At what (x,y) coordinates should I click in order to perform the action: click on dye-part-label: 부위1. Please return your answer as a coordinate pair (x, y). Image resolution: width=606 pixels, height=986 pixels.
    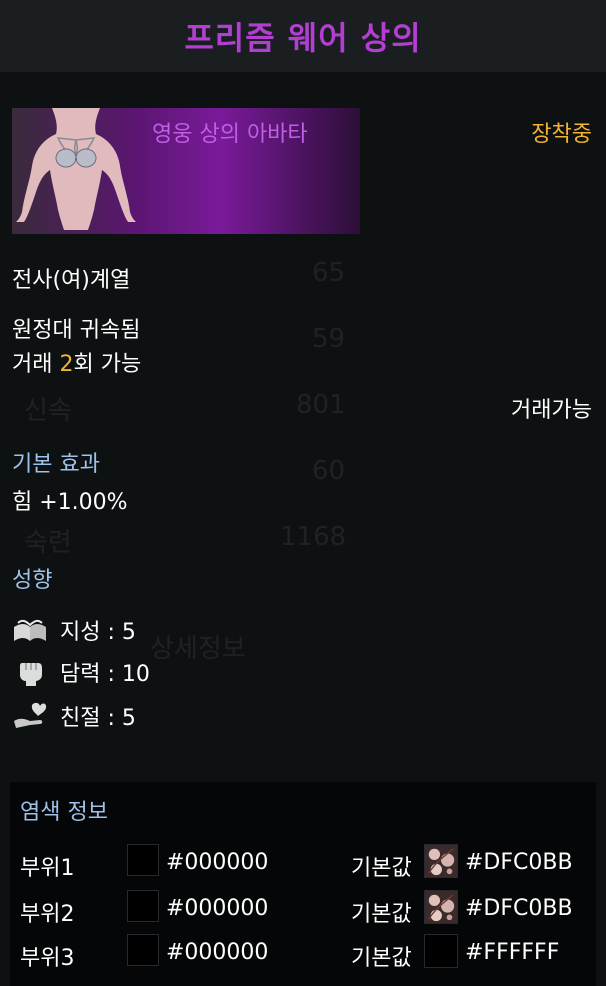
    Looking at the image, I should click on (47, 868).